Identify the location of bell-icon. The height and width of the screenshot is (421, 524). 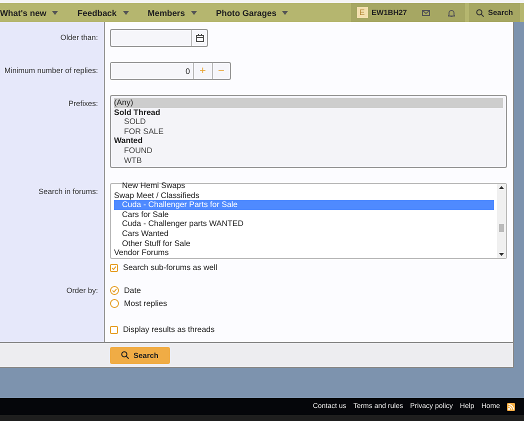
(452, 12).